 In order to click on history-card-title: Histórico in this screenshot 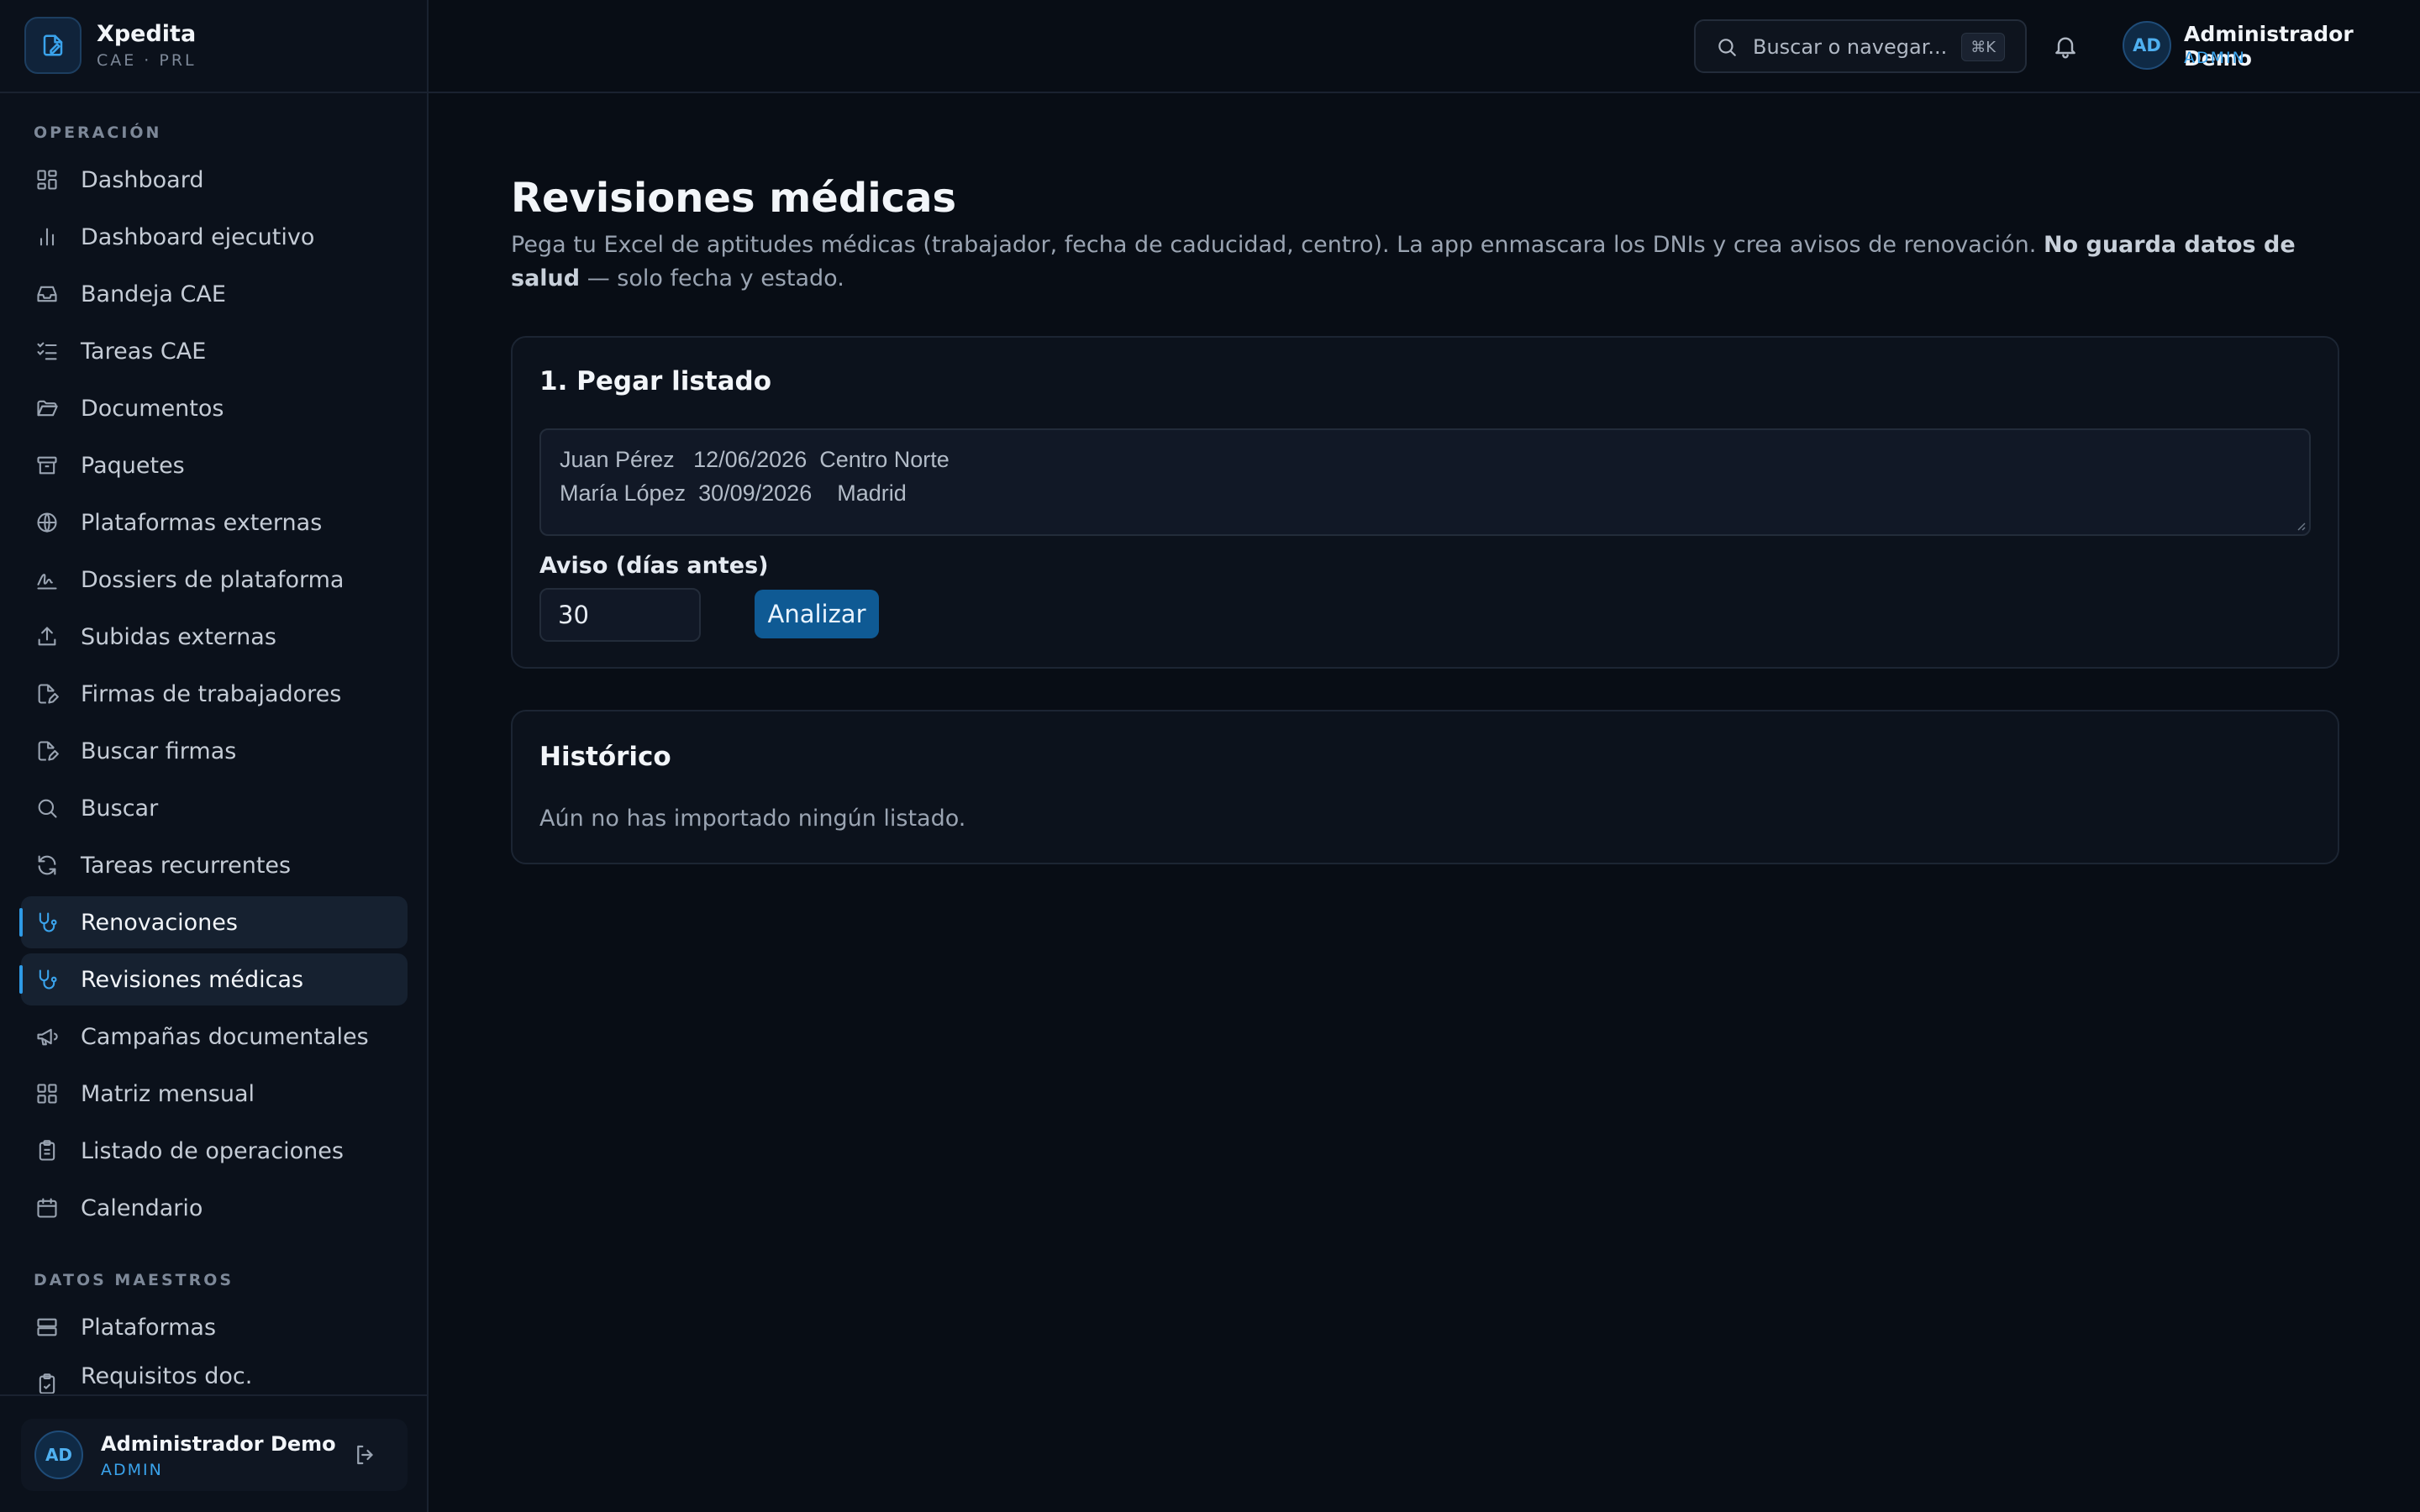, I will do `click(605, 757)`.